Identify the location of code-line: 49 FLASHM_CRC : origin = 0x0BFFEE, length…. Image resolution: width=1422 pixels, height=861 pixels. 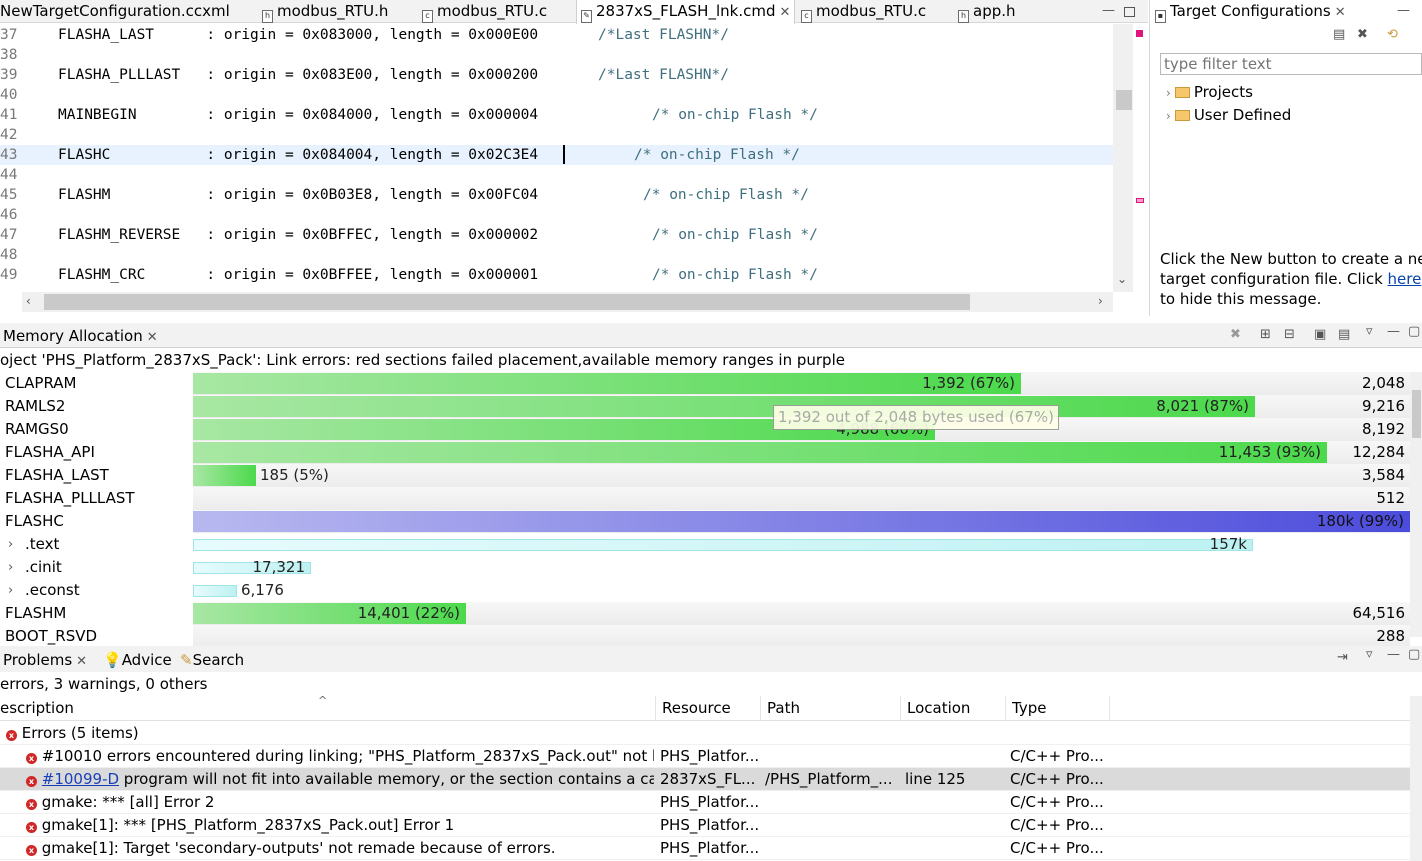
(556, 275).